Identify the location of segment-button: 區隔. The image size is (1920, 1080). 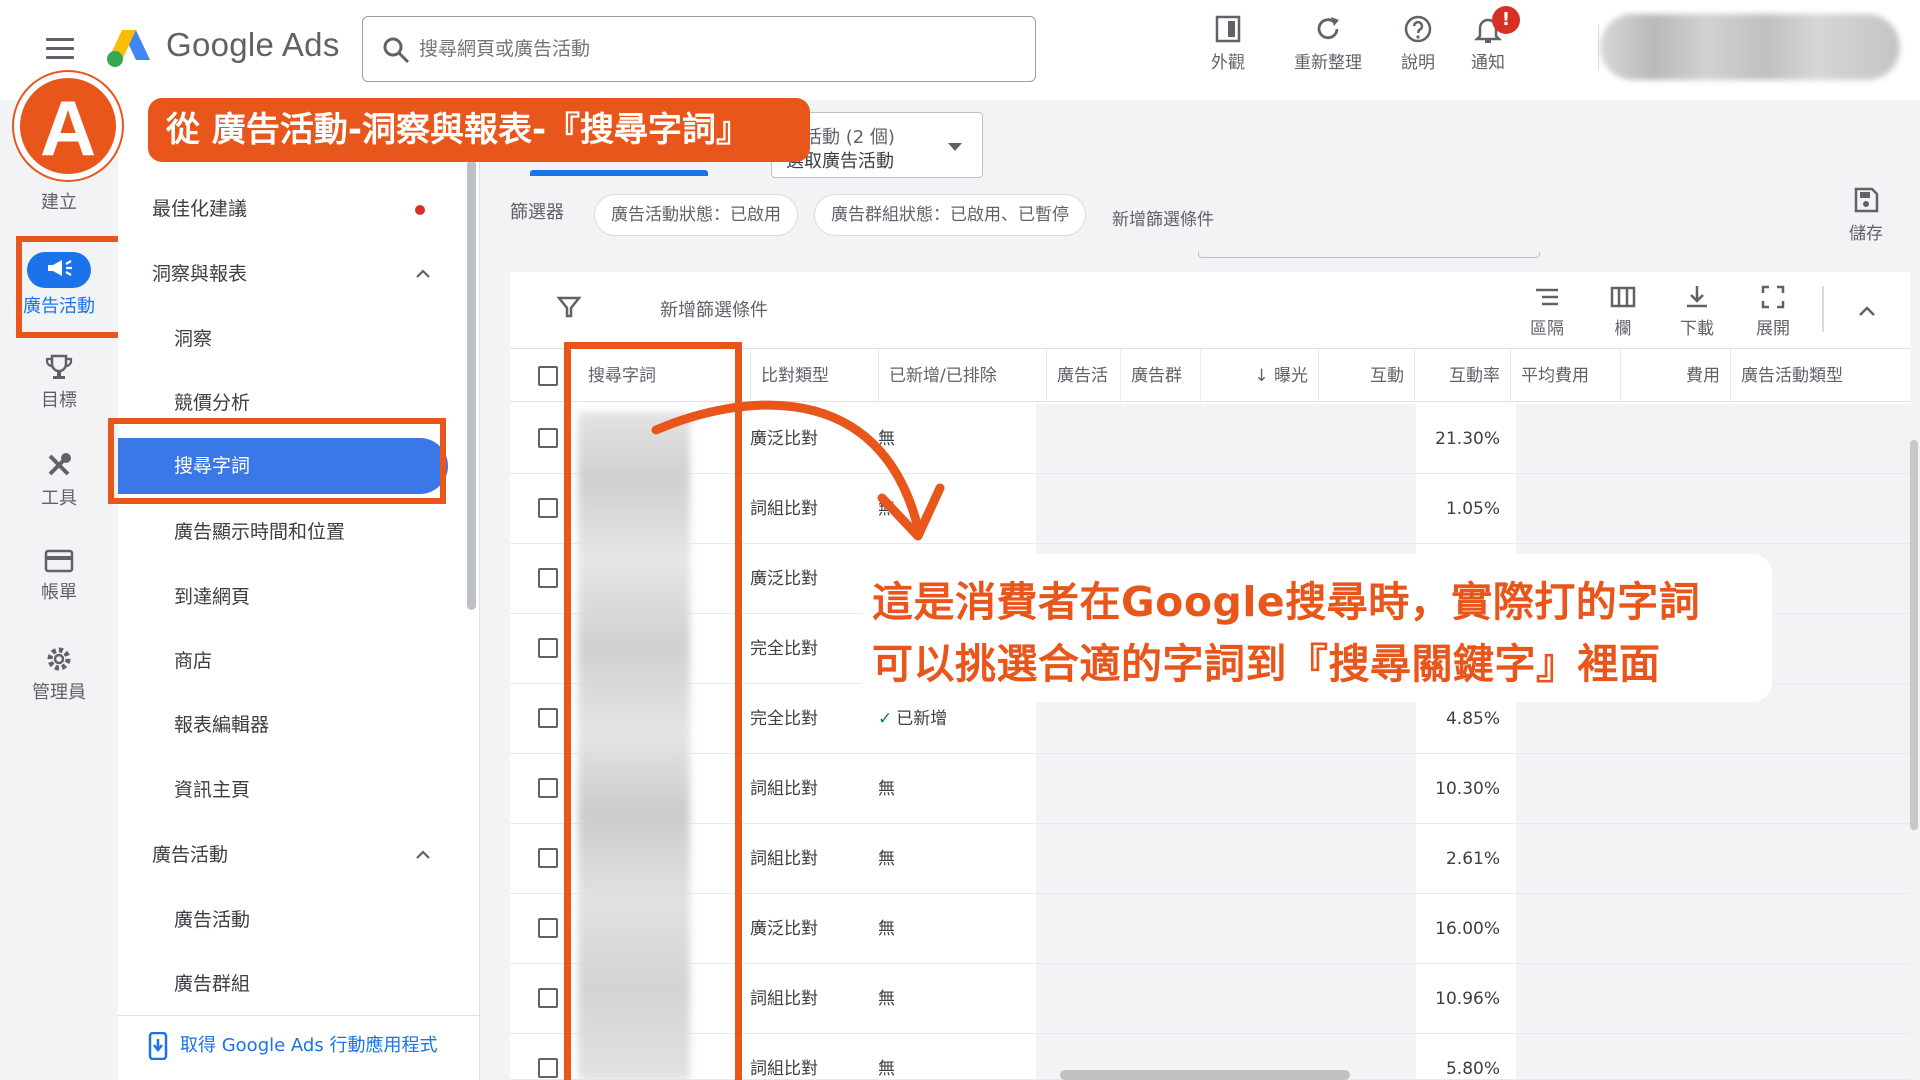
(1547, 311).